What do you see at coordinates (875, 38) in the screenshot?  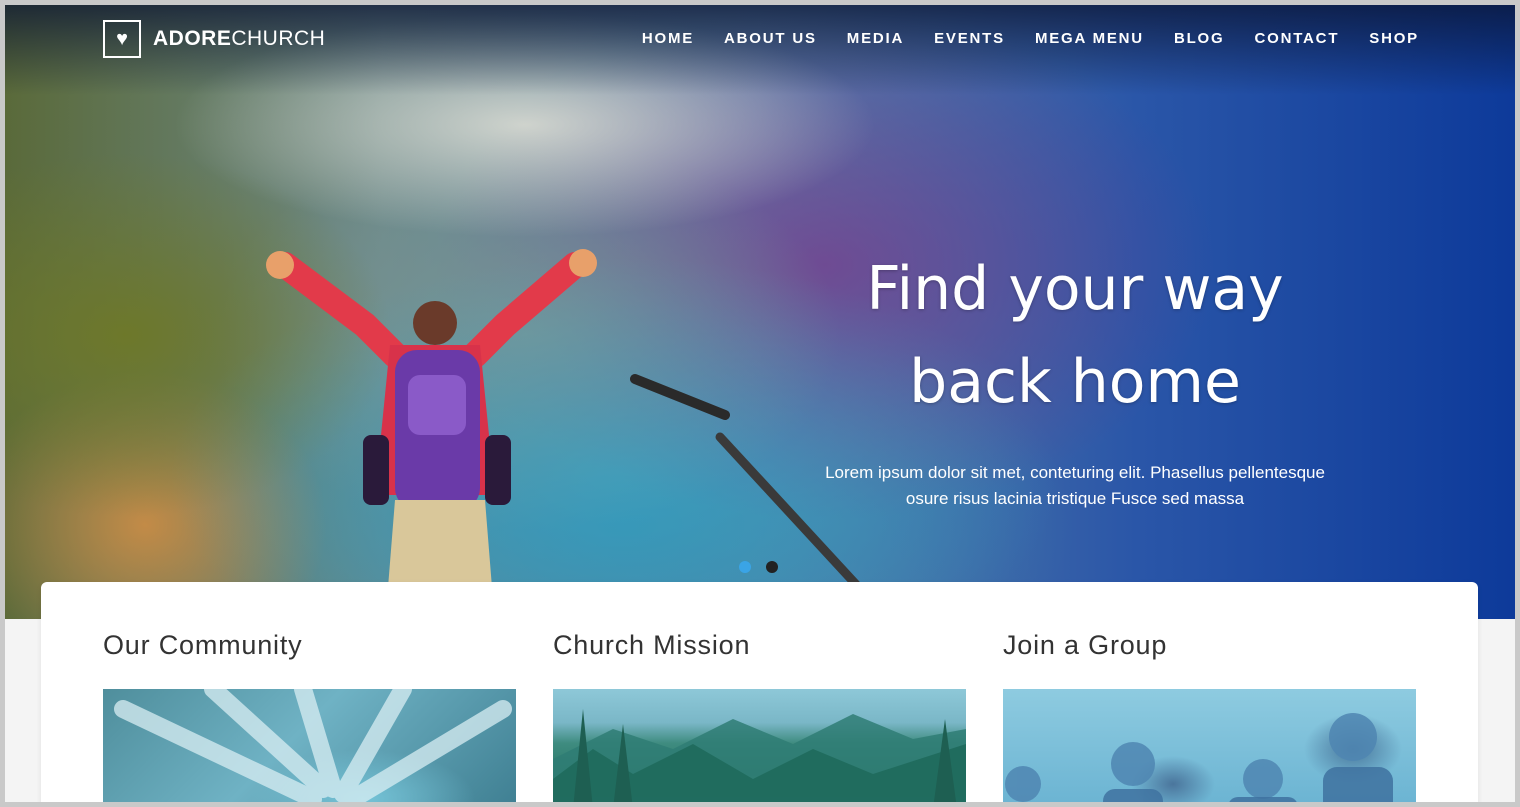 I see `nav-item-media: MEDIA` at bounding box center [875, 38].